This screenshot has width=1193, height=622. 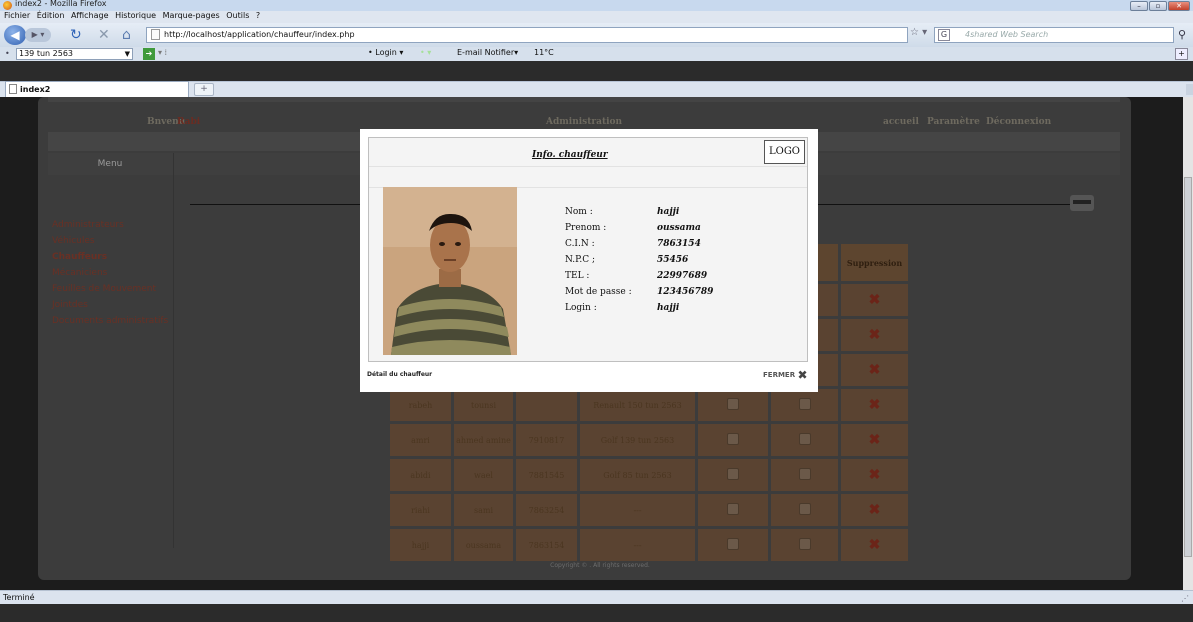 I want to click on driver-photo-image, so click(x=450, y=271).